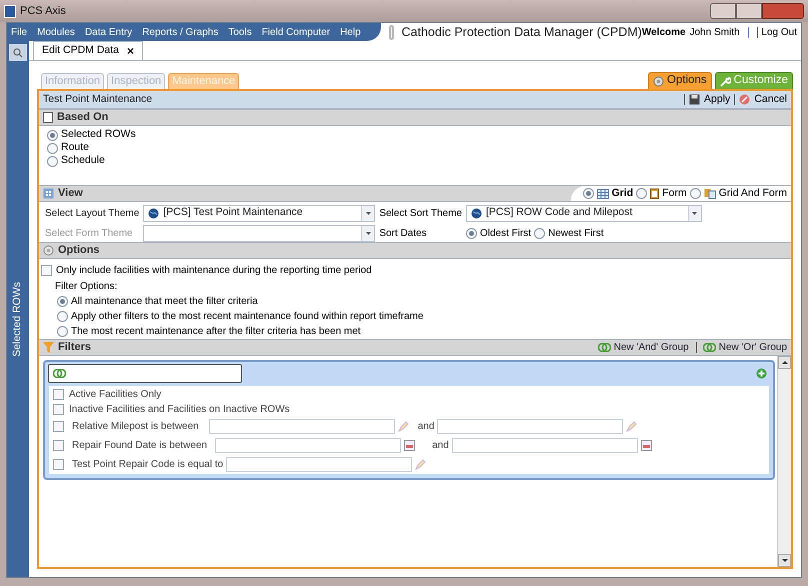 The image size is (808, 586). I want to click on field-label: Select Form Theme, so click(89, 233).